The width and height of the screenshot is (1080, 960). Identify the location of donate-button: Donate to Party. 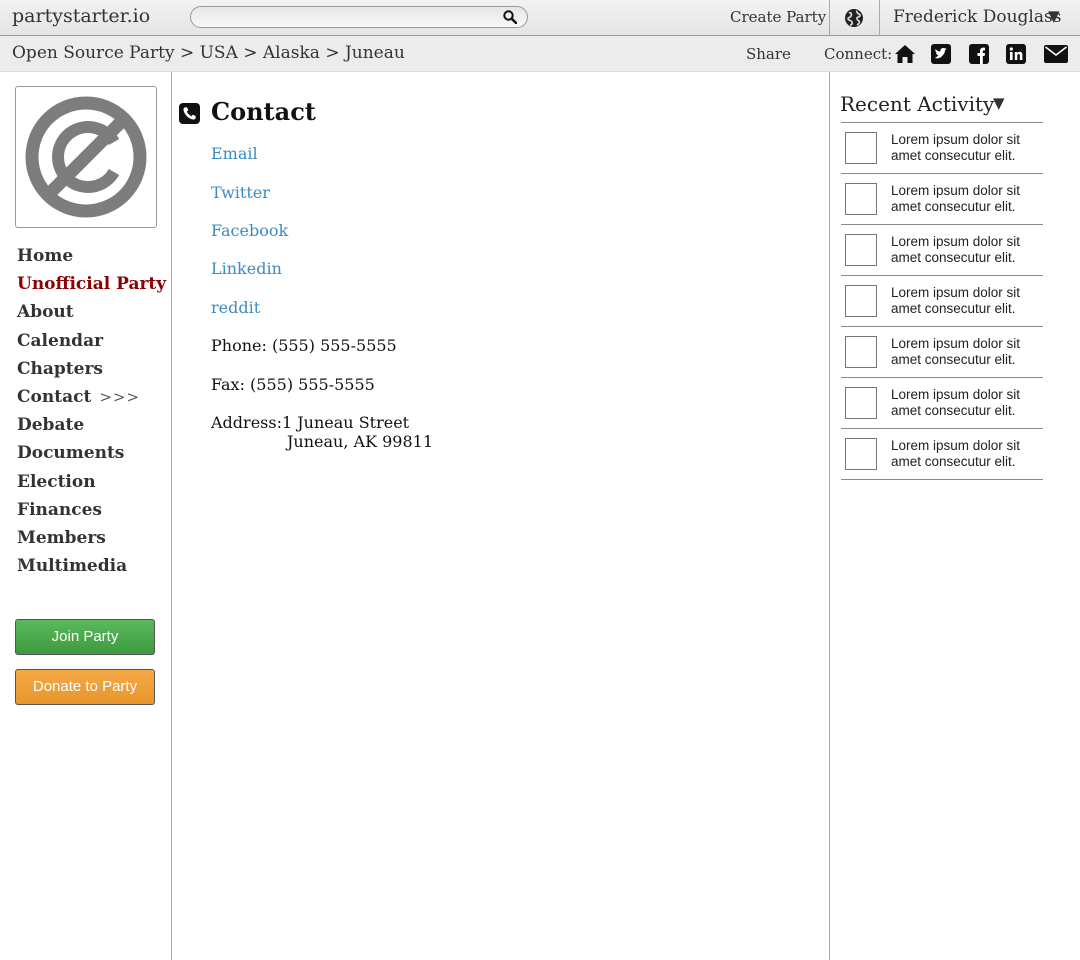
(85, 687).